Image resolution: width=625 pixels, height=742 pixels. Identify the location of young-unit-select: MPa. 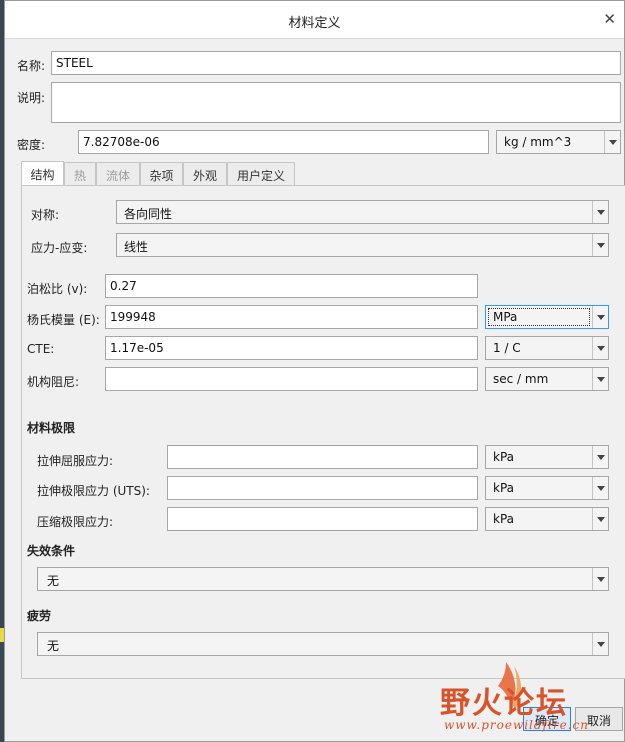
(547, 317).